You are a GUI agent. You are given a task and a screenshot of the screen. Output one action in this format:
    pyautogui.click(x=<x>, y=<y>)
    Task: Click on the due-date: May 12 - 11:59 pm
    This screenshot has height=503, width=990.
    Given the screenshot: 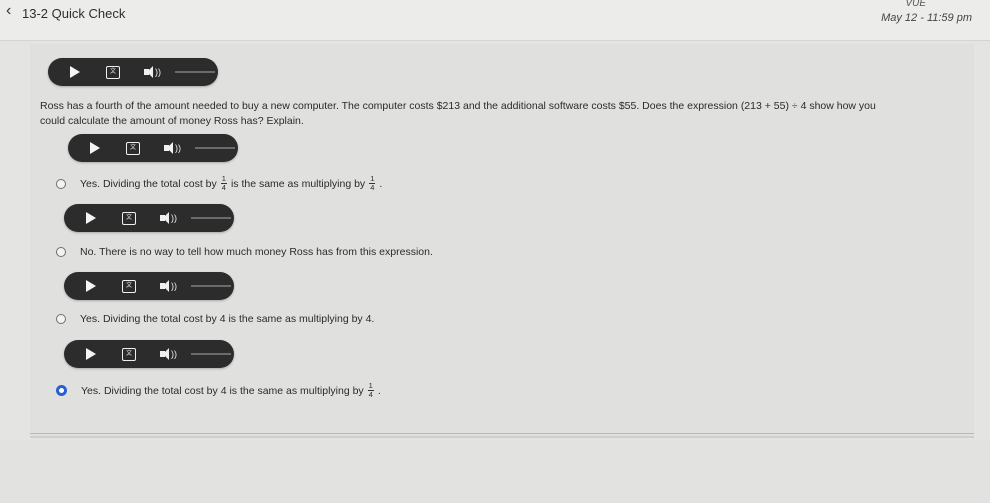 What is the action you would take?
    pyautogui.click(x=926, y=18)
    